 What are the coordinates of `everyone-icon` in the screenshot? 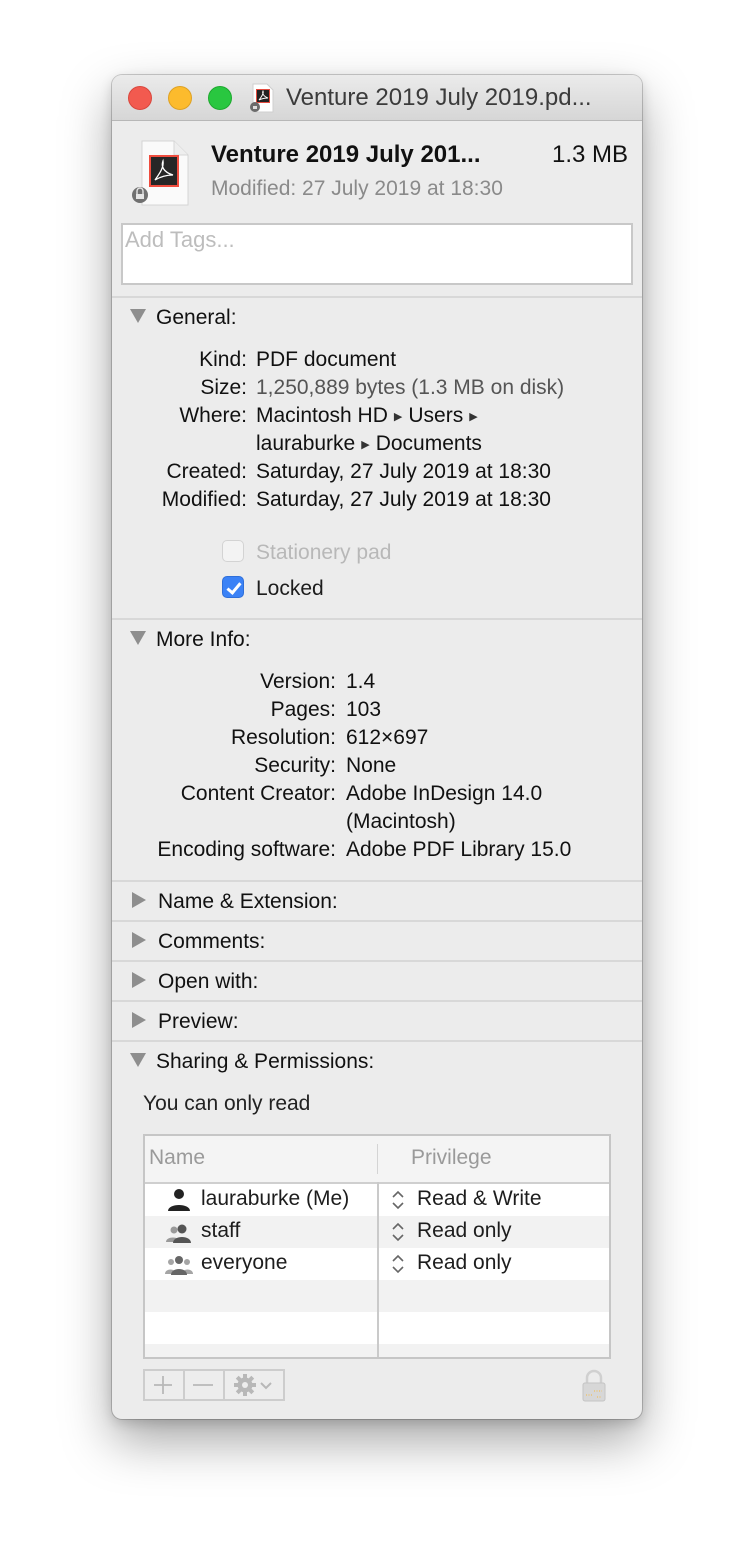 It's located at (179, 1265).